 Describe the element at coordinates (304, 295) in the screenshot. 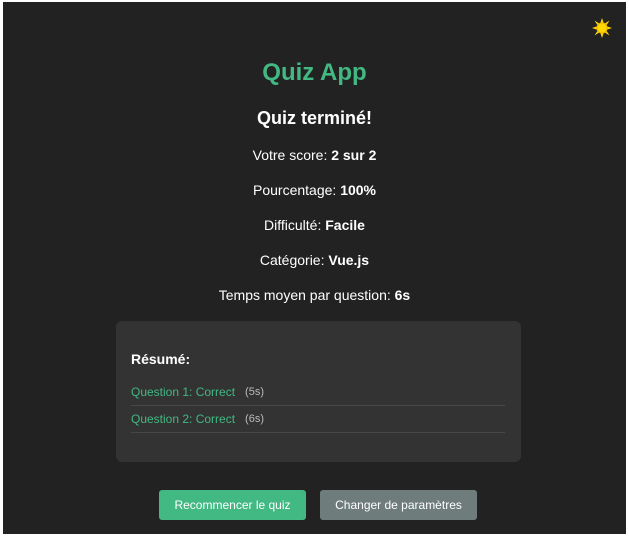

I see `average-time-label: Temps moyen par question:` at that location.